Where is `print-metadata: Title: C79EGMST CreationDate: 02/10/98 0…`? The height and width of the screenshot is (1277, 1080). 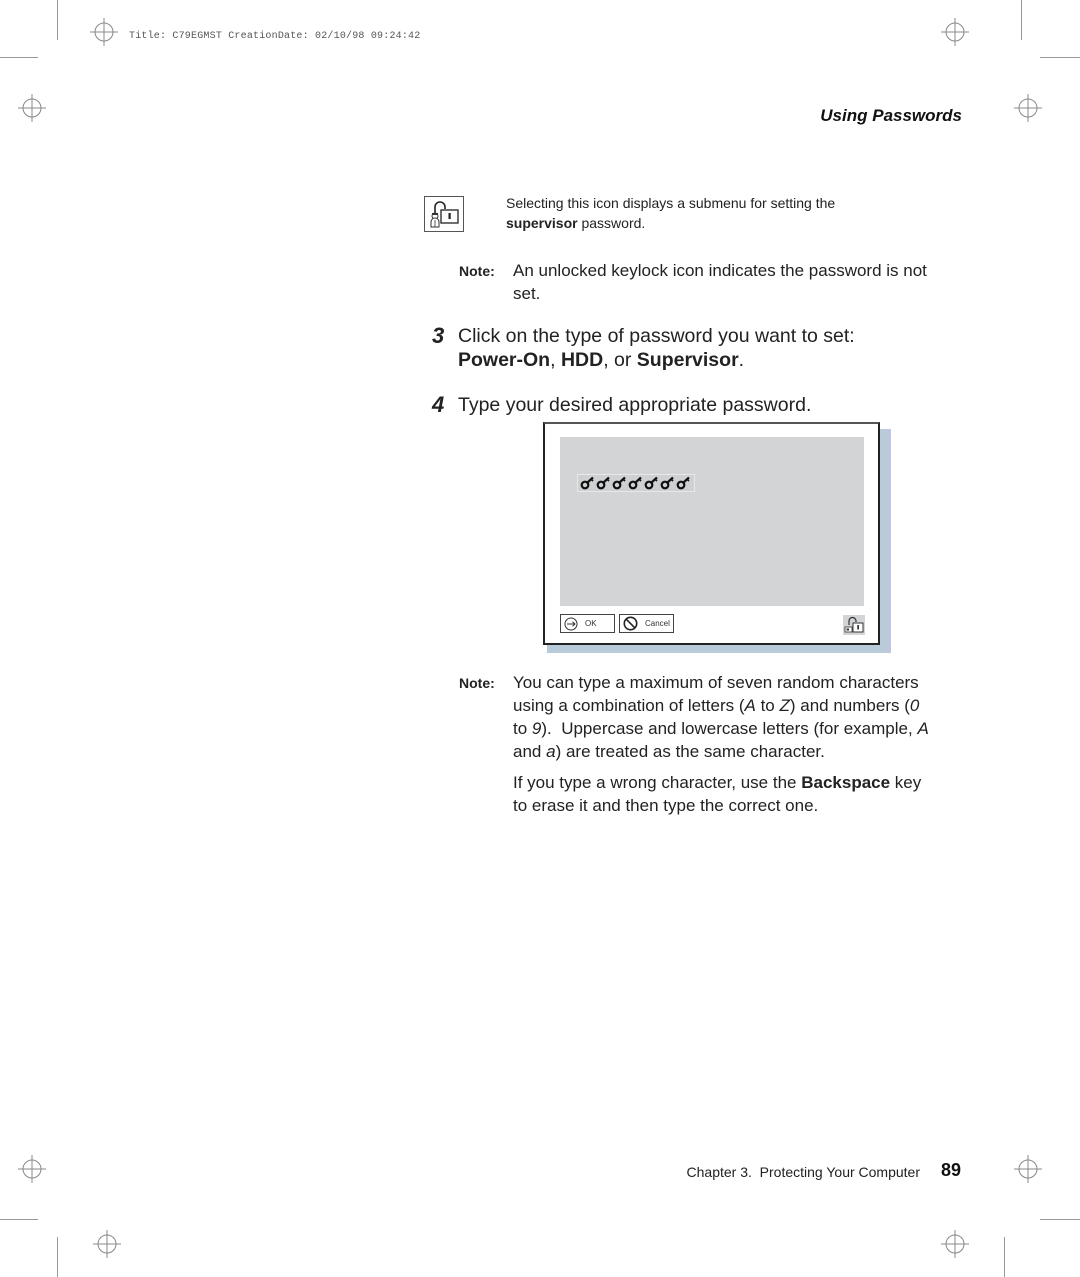 print-metadata: Title: C79EGMST CreationDate: 02/10/98 0… is located at coordinates (275, 36).